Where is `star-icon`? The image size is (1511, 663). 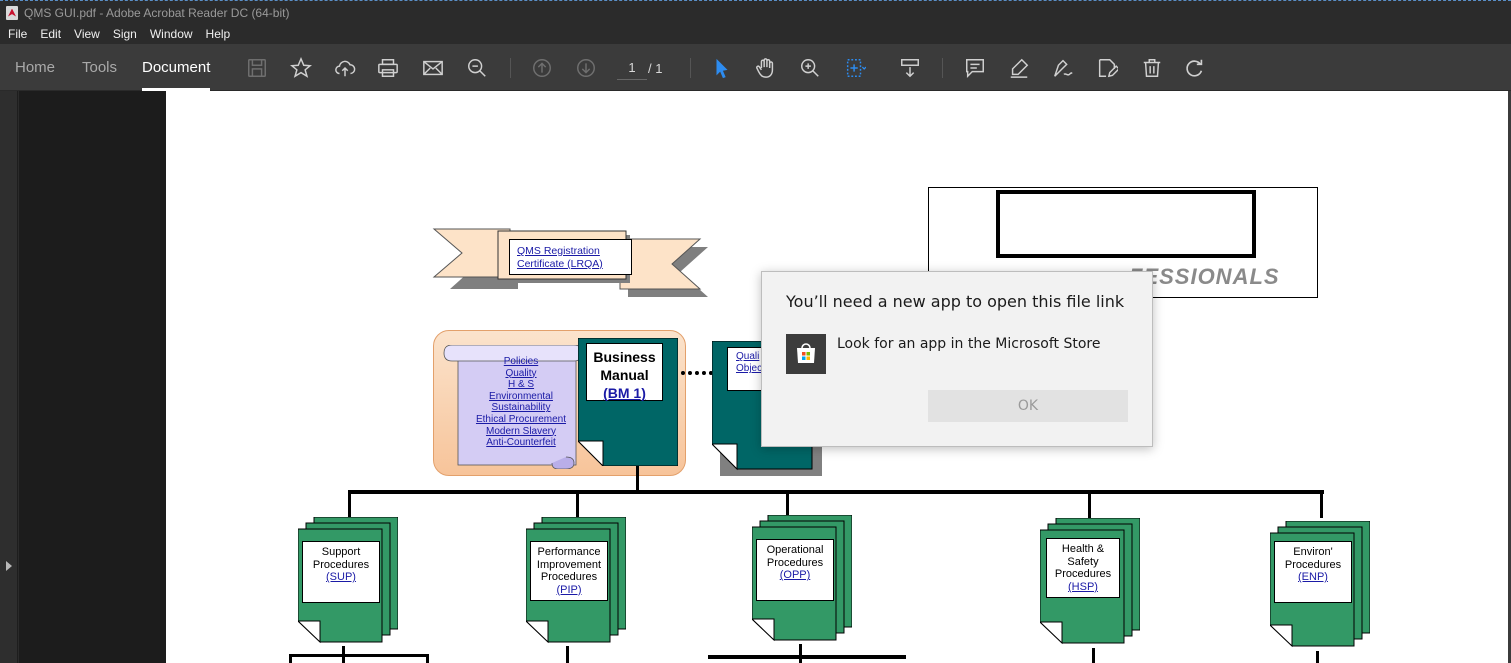
star-icon is located at coordinates (301, 68).